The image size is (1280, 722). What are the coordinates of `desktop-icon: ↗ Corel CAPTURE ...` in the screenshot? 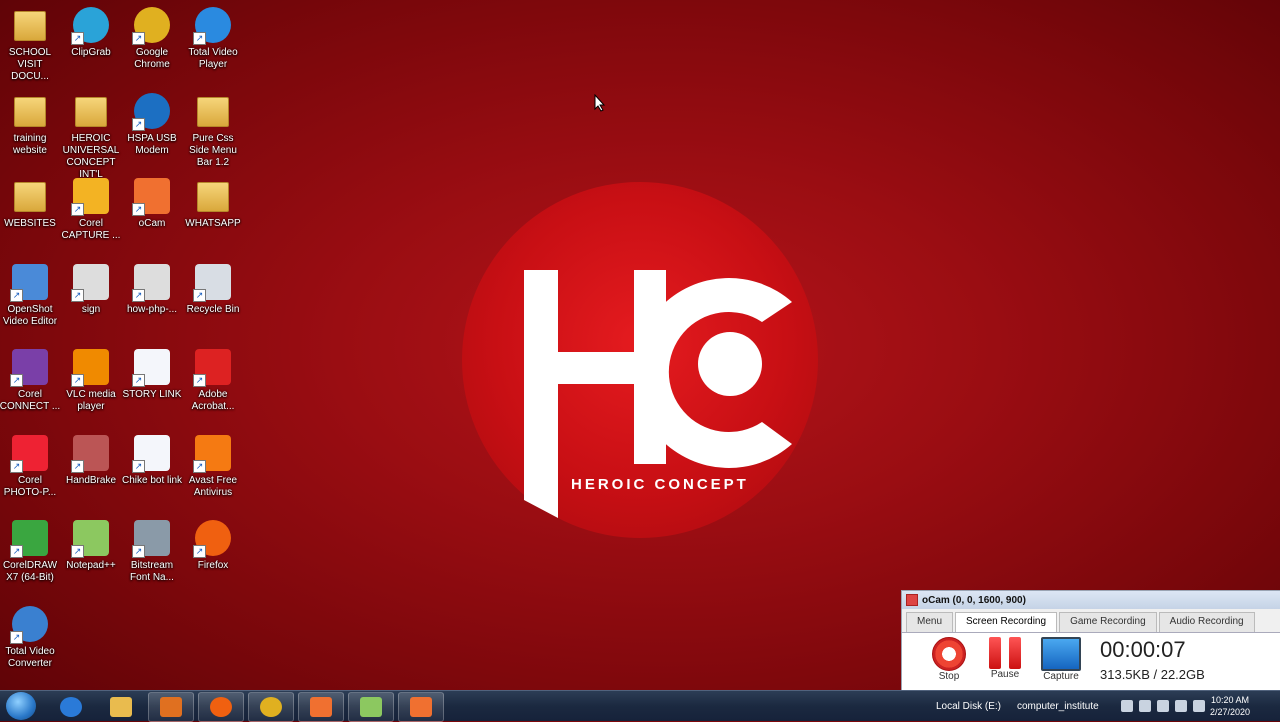 It's located at (91, 208).